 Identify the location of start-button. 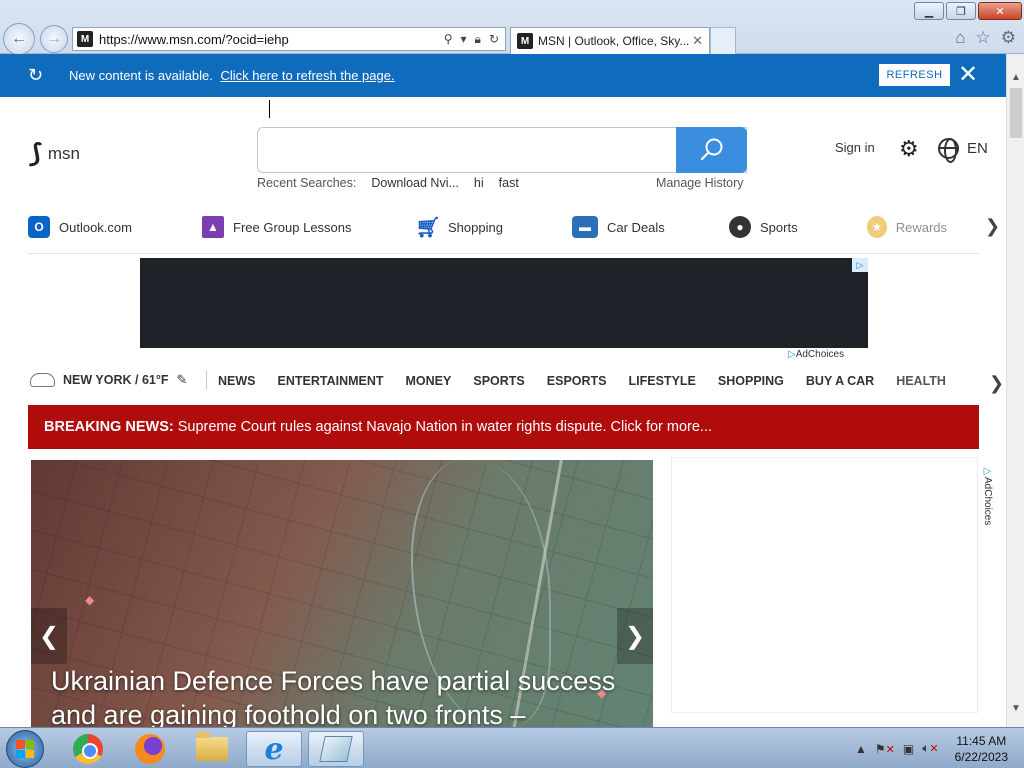
(25, 749).